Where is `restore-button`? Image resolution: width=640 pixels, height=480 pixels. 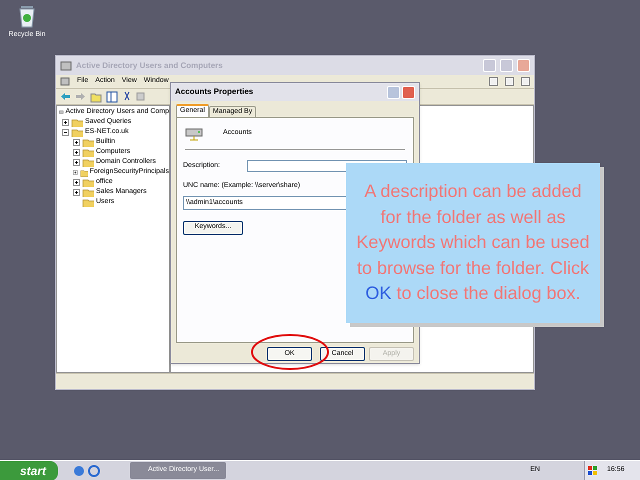 restore-button is located at coordinates (509, 81).